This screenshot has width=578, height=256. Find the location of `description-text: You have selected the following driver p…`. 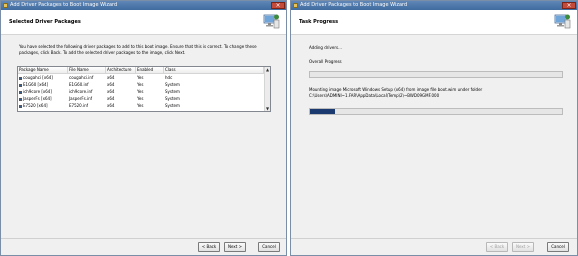

description-text: You have selected the following driver p… is located at coordinates (138, 49).